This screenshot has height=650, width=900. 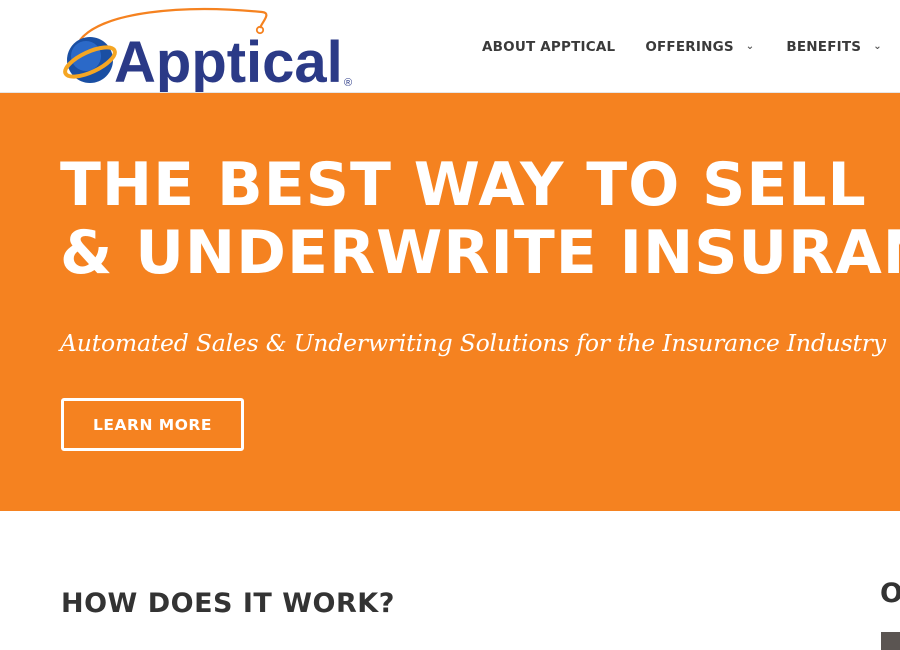 I want to click on hero-title-line-1: THE BEST WAY TO SELL, so click(x=463, y=185).